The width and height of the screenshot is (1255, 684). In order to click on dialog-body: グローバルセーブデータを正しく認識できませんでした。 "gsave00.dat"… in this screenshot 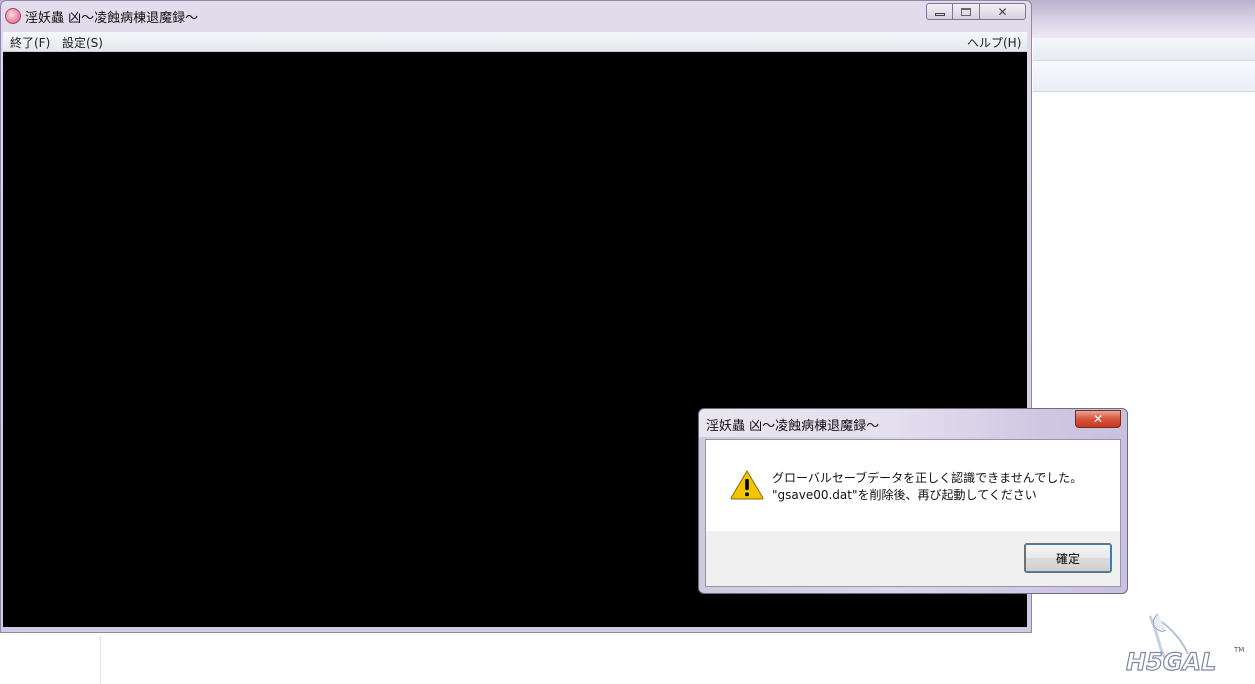, I will do `click(913, 513)`.